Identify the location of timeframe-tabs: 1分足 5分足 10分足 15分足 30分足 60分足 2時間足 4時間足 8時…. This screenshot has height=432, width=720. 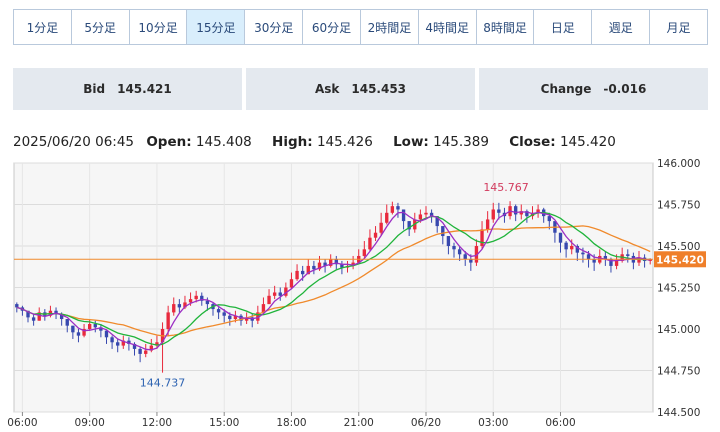
(360, 27).